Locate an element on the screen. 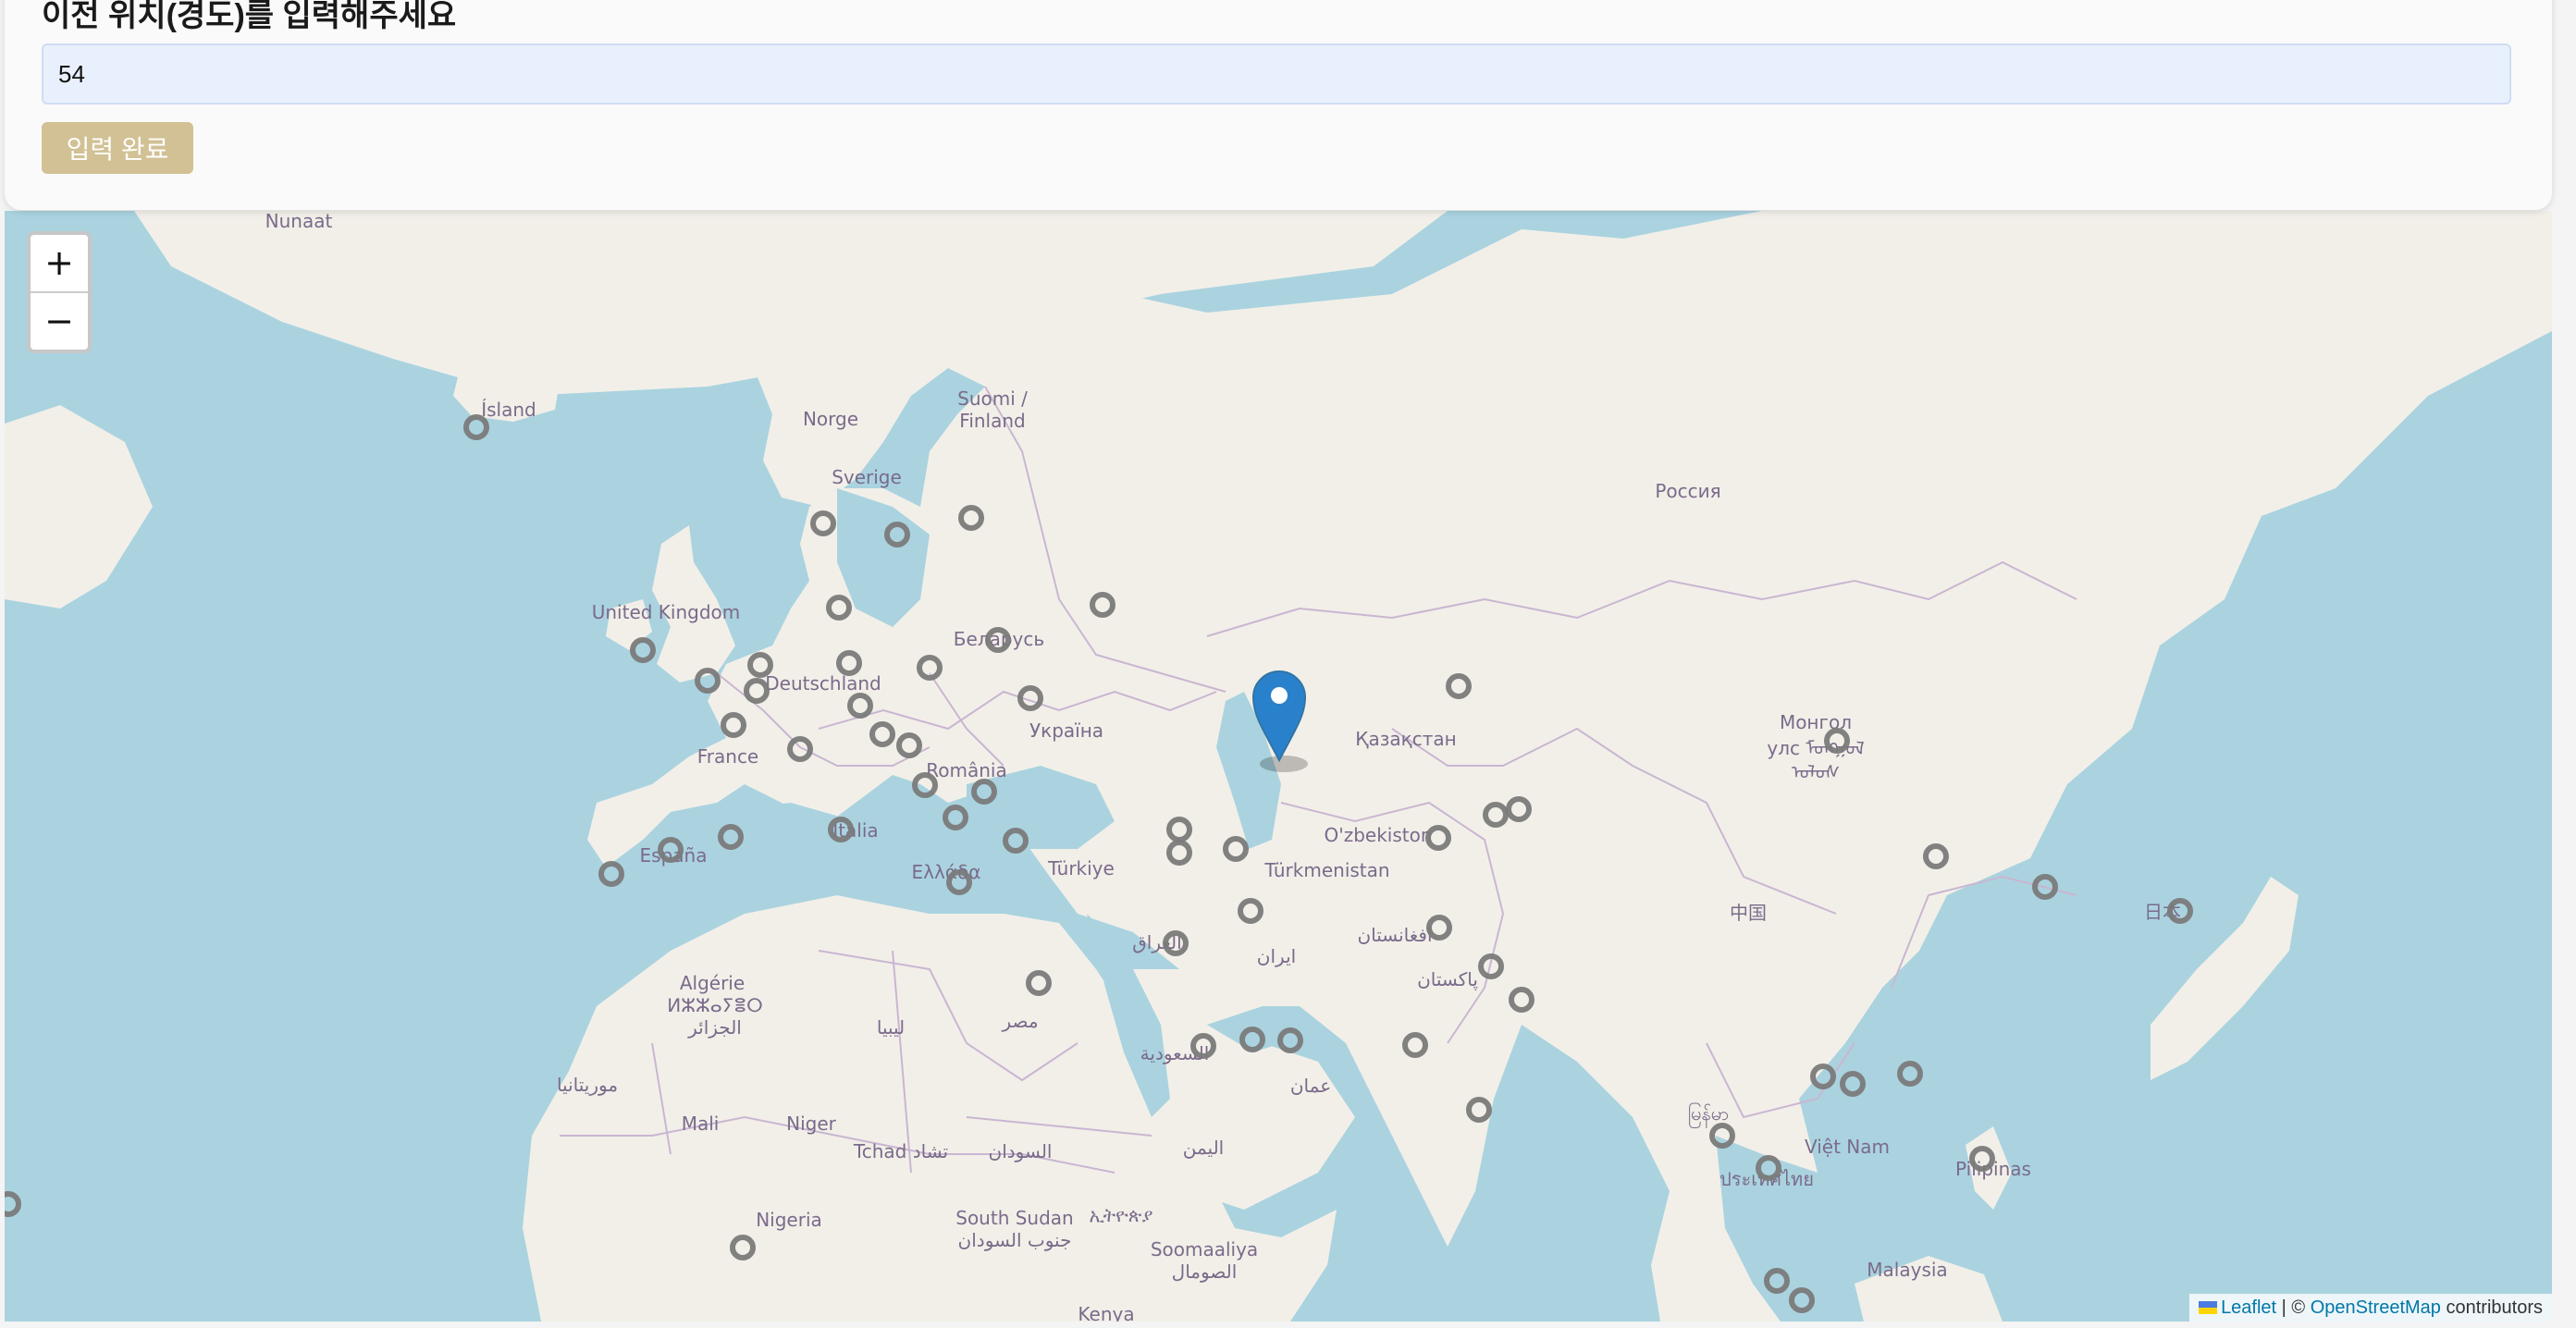  leaflet-link: Leaflet is located at coordinates (2248, 1307).